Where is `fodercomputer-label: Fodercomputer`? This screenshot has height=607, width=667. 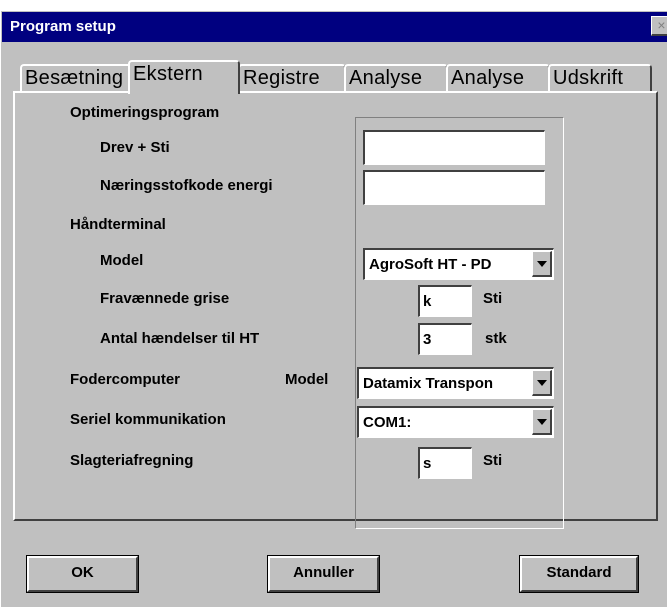 fodercomputer-label: Fodercomputer is located at coordinates (125, 379).